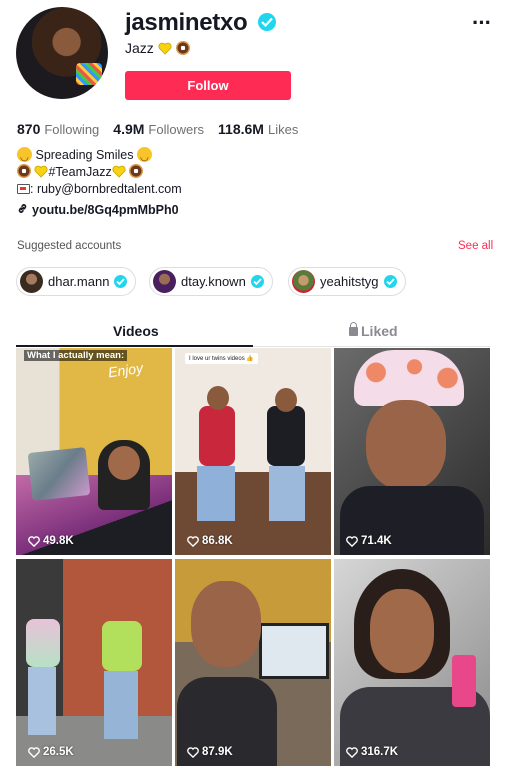 The width and height of the screenshot is (506, 768). What do you see at coordinates (139, 48) in the screenshot?
I see `nickname-text: Jazz` at bounding box center [139, 48].